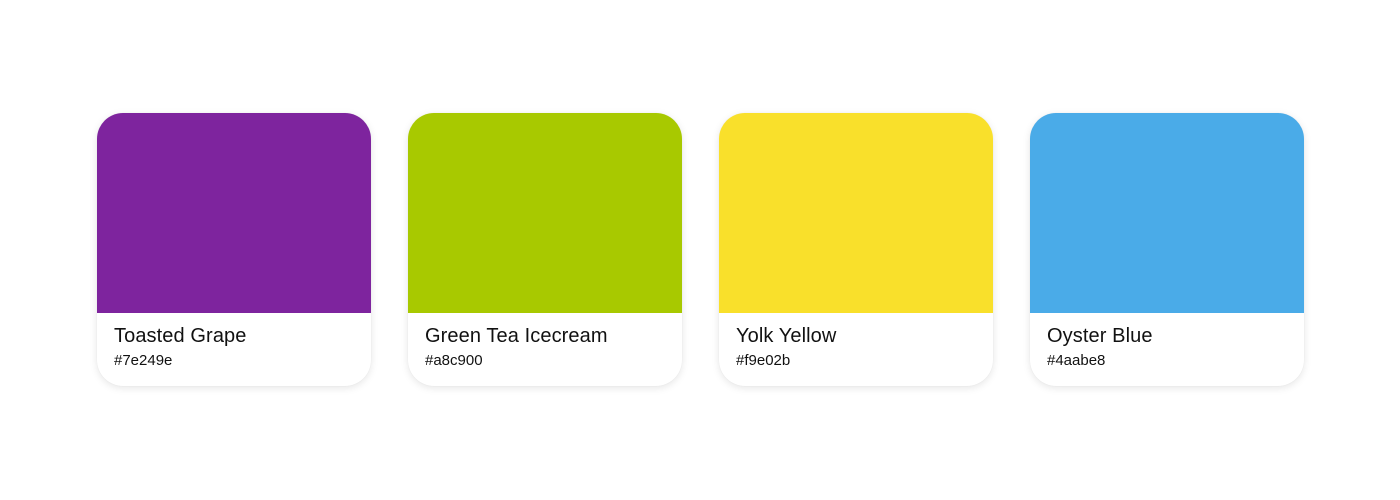 The height and width of the screenshot is (500, 1400). Describe the element at coordinates (180, 336) in the screenshot. I see `swatch-name: Toasted Grape` at that location.